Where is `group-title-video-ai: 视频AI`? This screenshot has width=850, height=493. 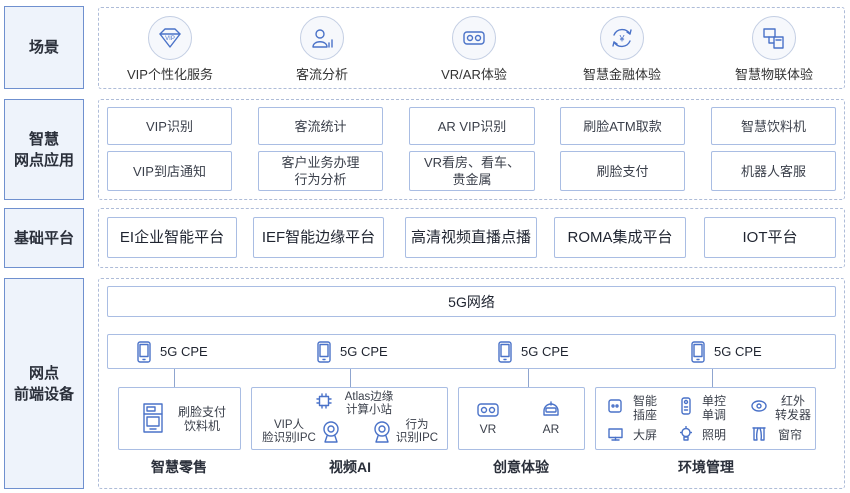
group-title-video-ai: 视频AI is located at coordinates (350, 467).